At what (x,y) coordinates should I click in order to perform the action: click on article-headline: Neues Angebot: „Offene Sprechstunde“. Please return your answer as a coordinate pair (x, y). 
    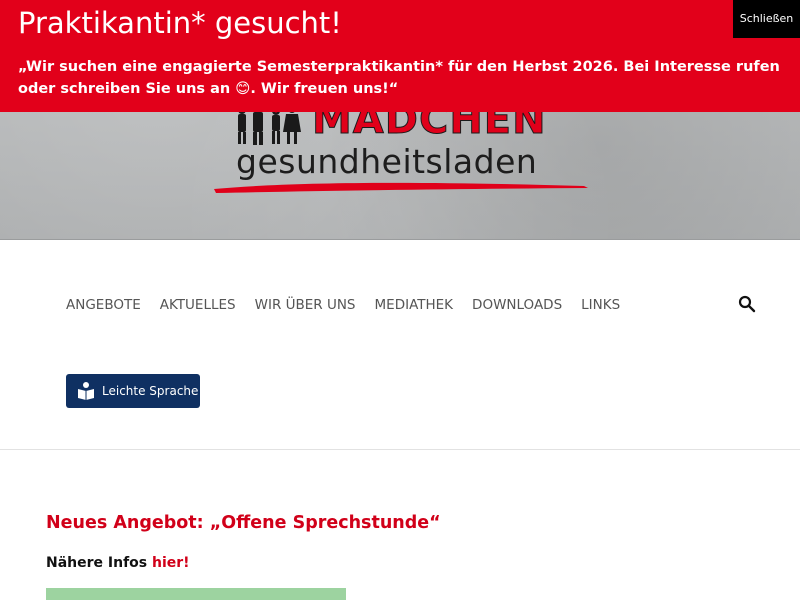
    Looking at the image, I should click on (243, 523).